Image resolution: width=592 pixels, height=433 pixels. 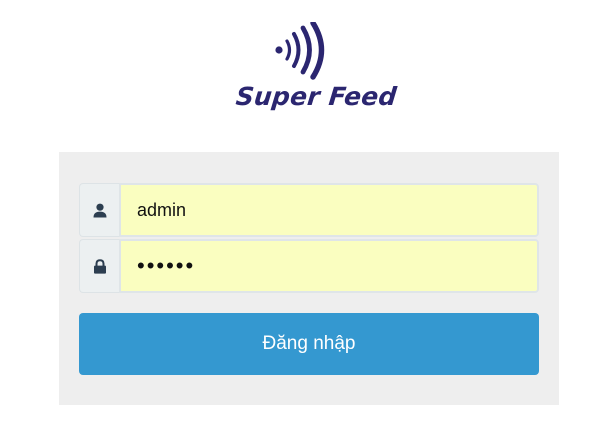 What do you see at coordinates (329, 266) in the screenshot?
I see `password-input` at bounding box center [329, 266].